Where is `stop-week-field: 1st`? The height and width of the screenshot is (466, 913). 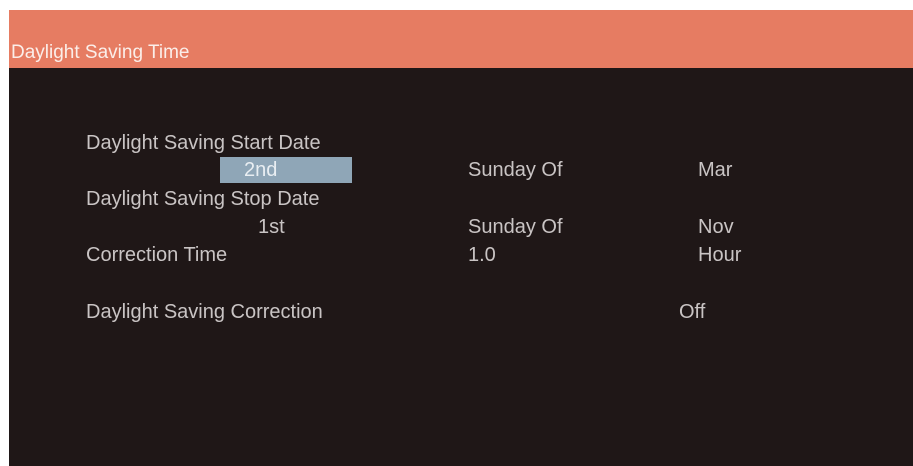 stop-week-field: 1st is located at coordinates (271, 227).